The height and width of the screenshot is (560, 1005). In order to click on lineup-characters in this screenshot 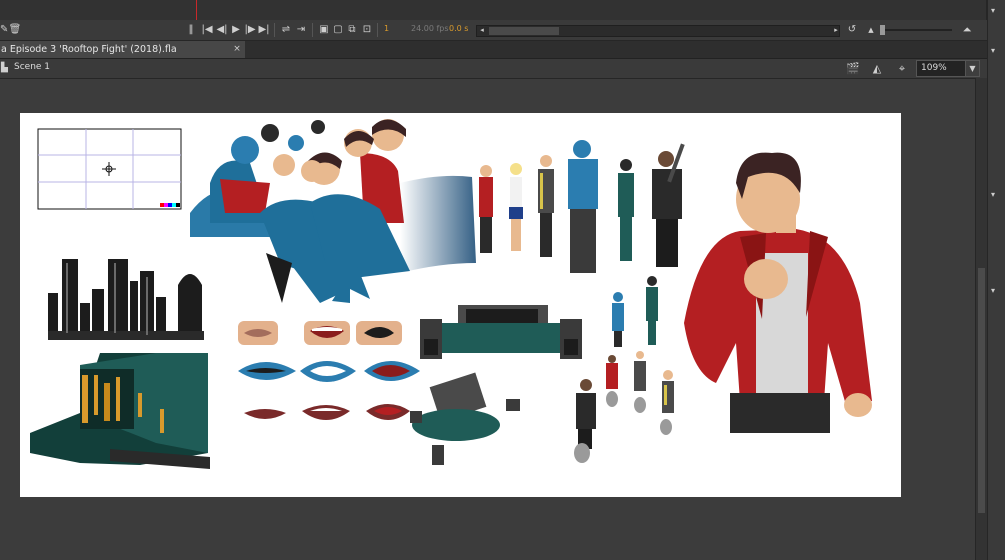, I will do `click(582, 206)`.